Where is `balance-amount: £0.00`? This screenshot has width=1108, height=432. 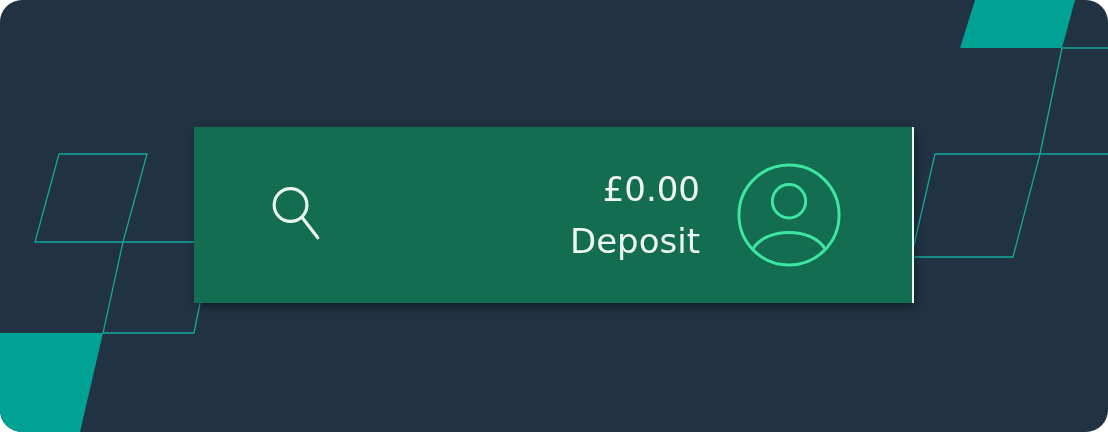
balance-amount: £0.00 is located at coordinates (651, 189).